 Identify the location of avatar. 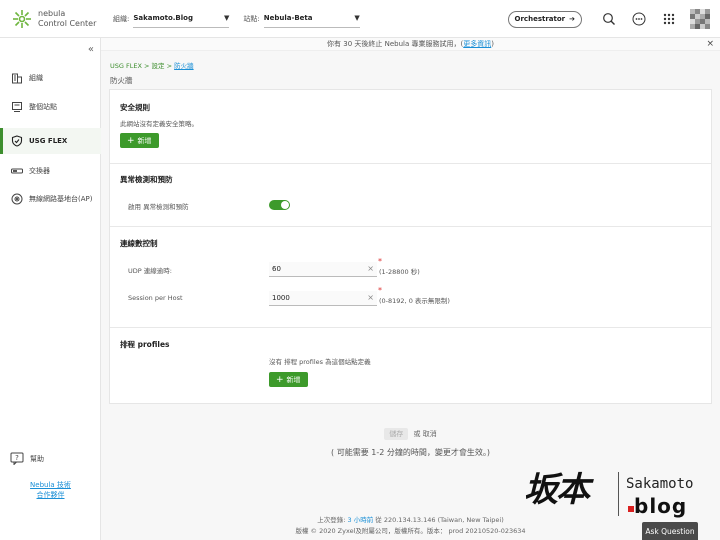
(700, 19).